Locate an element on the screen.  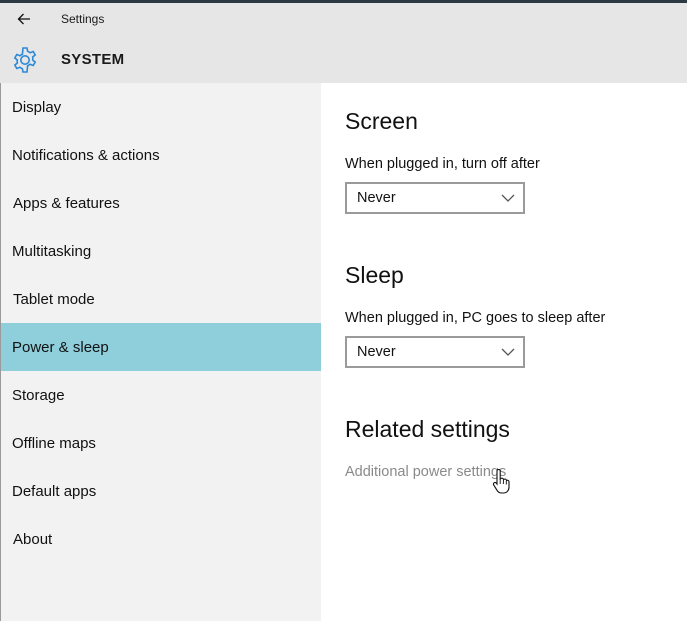
sidebar-item-label: About is located at coordinates (33, 539).